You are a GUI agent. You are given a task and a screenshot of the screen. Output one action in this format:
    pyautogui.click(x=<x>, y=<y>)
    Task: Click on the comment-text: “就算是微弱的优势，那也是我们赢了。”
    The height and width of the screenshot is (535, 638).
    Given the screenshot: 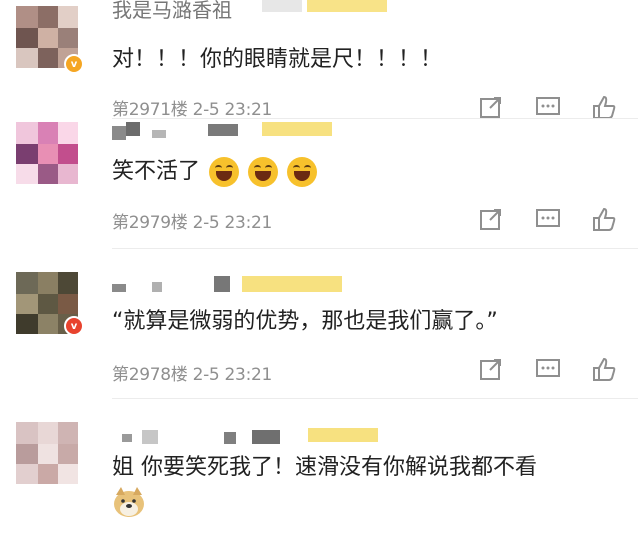 What is the action you would take?
    pyautogui.click(x=305, y=321)
    